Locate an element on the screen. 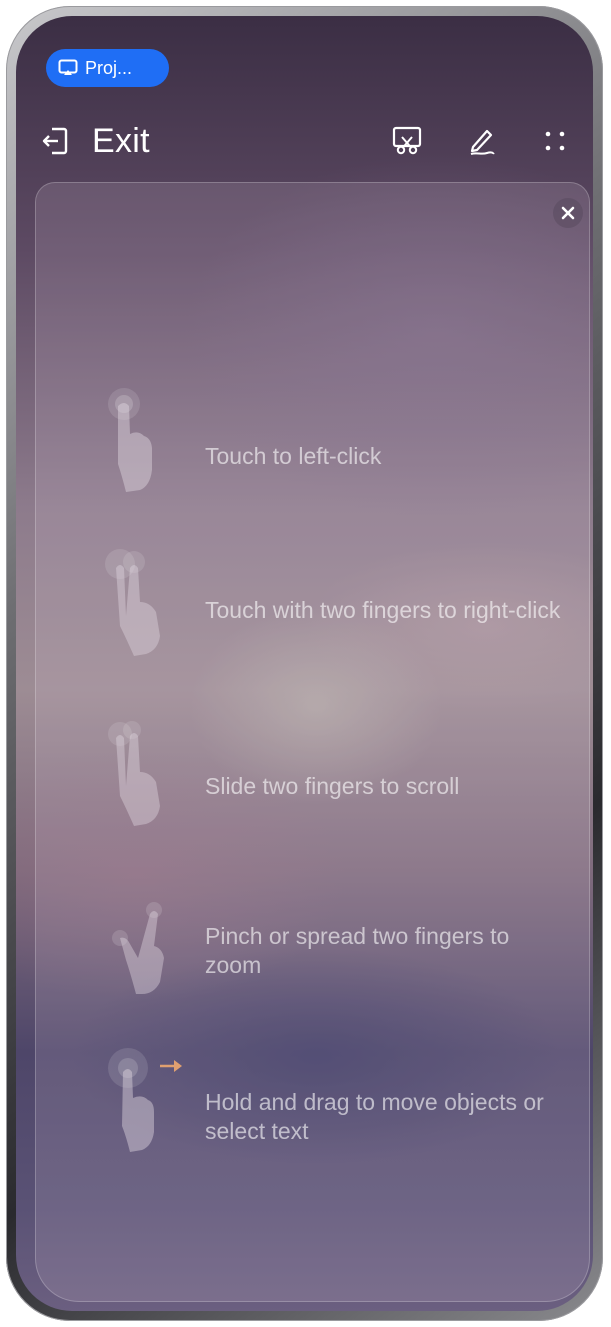 The image size is (611, 1327). gesture-text: Touch to left-click is located at coordinates (293, 456).